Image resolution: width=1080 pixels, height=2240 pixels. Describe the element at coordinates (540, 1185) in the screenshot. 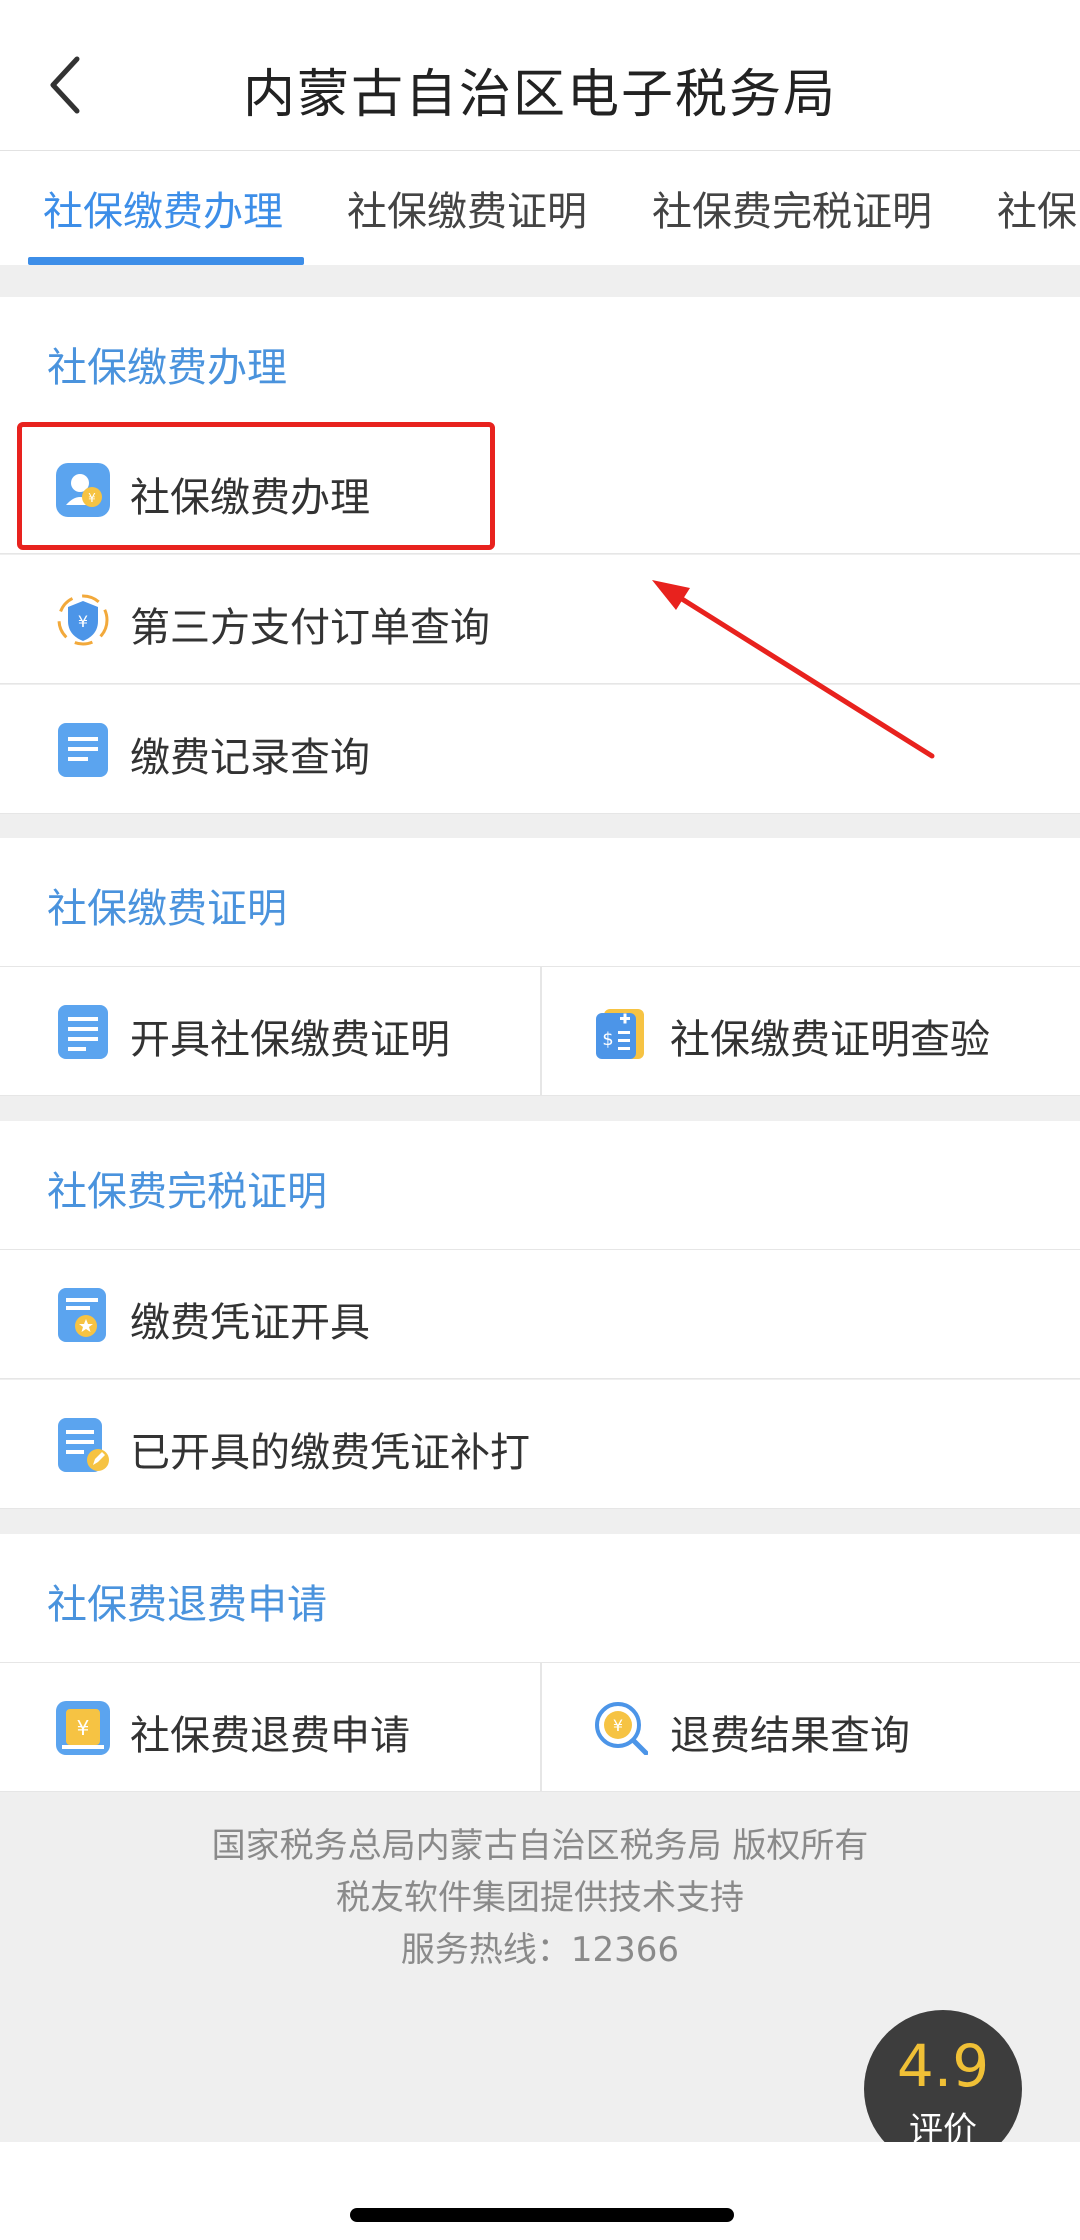

I see `section-header: 社保费完税证明` at that location.